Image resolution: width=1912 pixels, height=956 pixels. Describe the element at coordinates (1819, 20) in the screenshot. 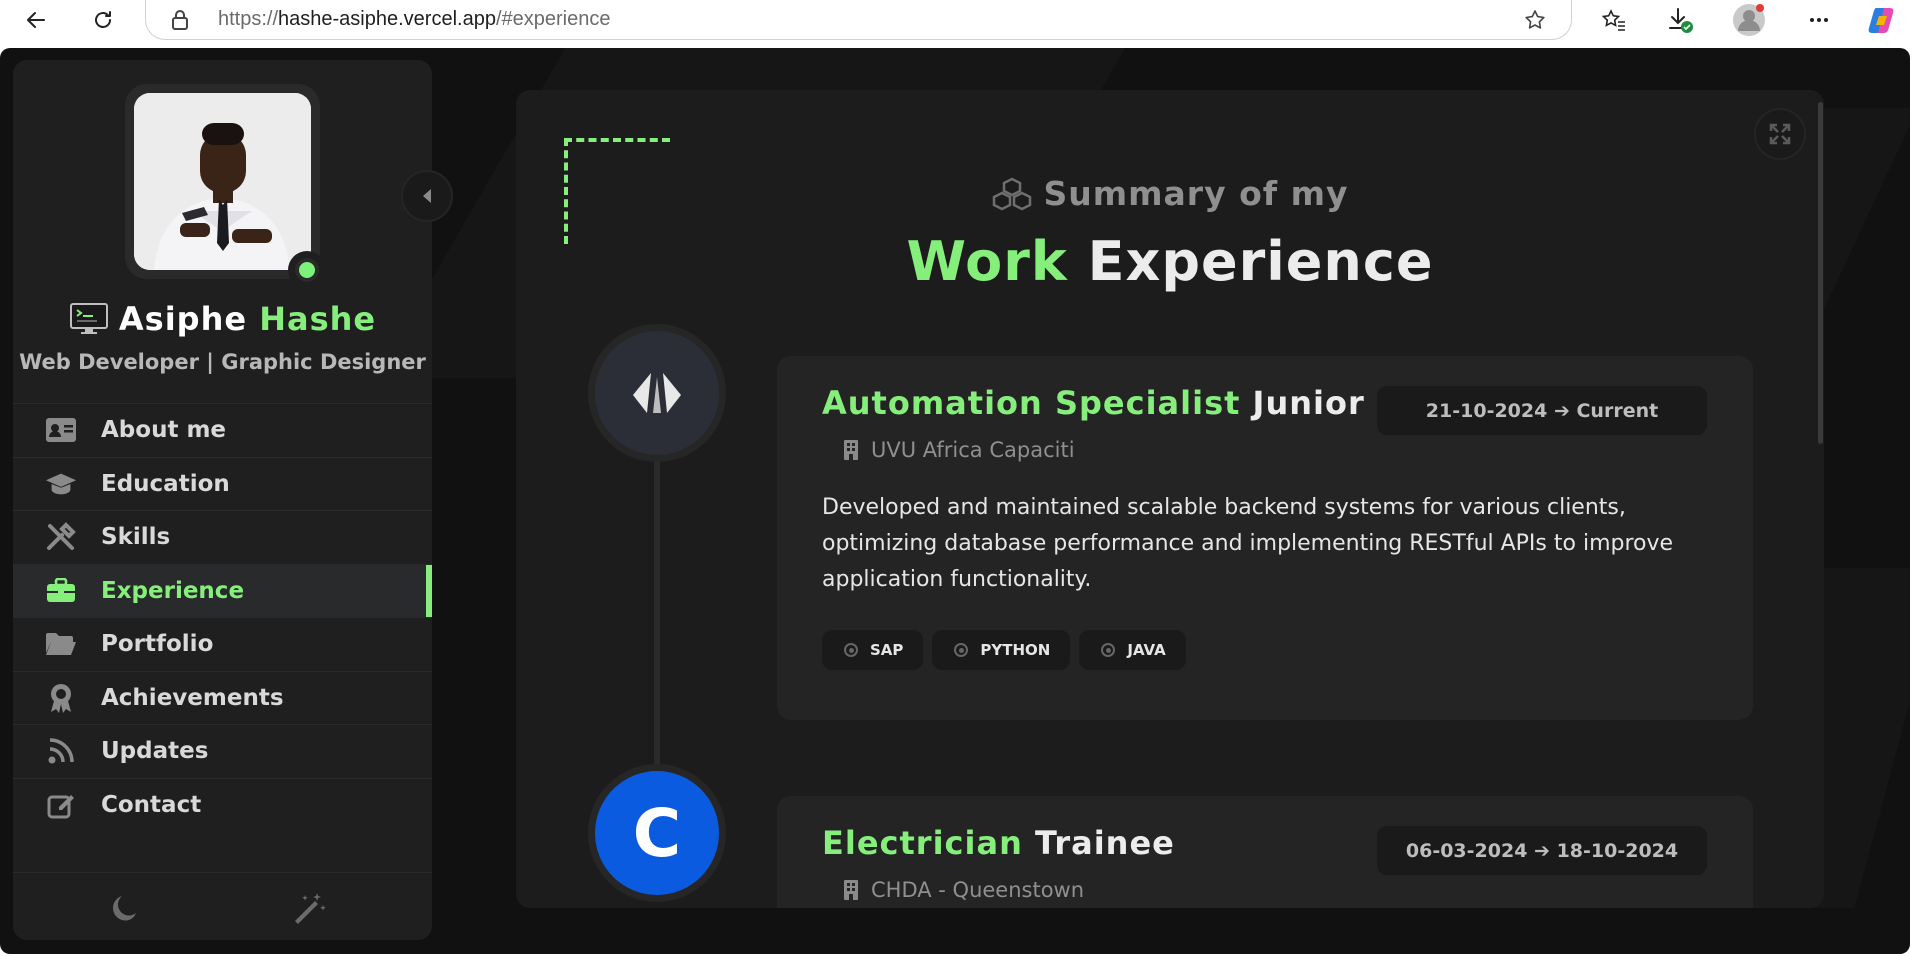

I see `more-menu-icon` at that location.